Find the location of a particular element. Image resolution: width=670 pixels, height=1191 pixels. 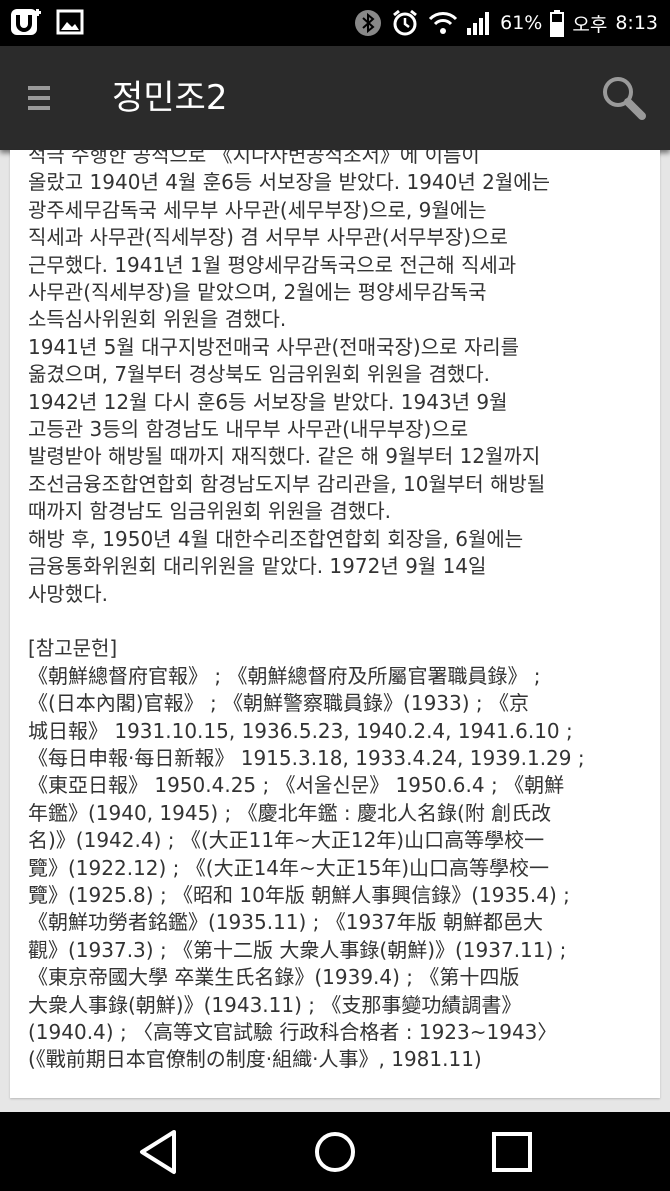

bluetooth-icon is located at coordinates (368, 23).